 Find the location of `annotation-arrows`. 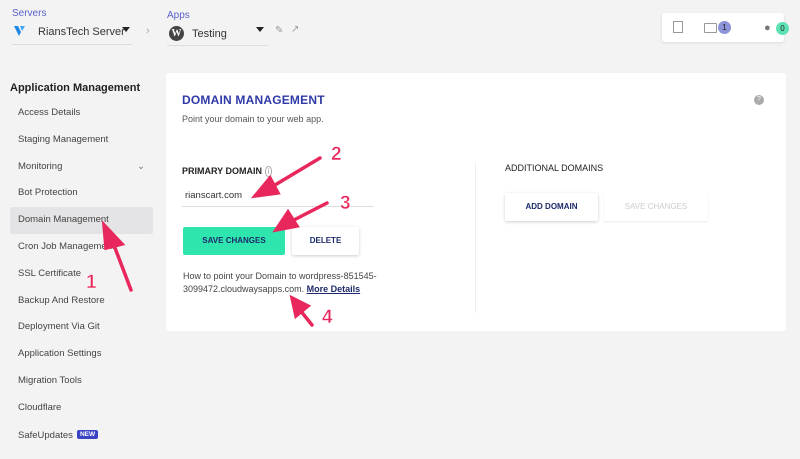

annotation-arrows is located at coordinates (215, 241).